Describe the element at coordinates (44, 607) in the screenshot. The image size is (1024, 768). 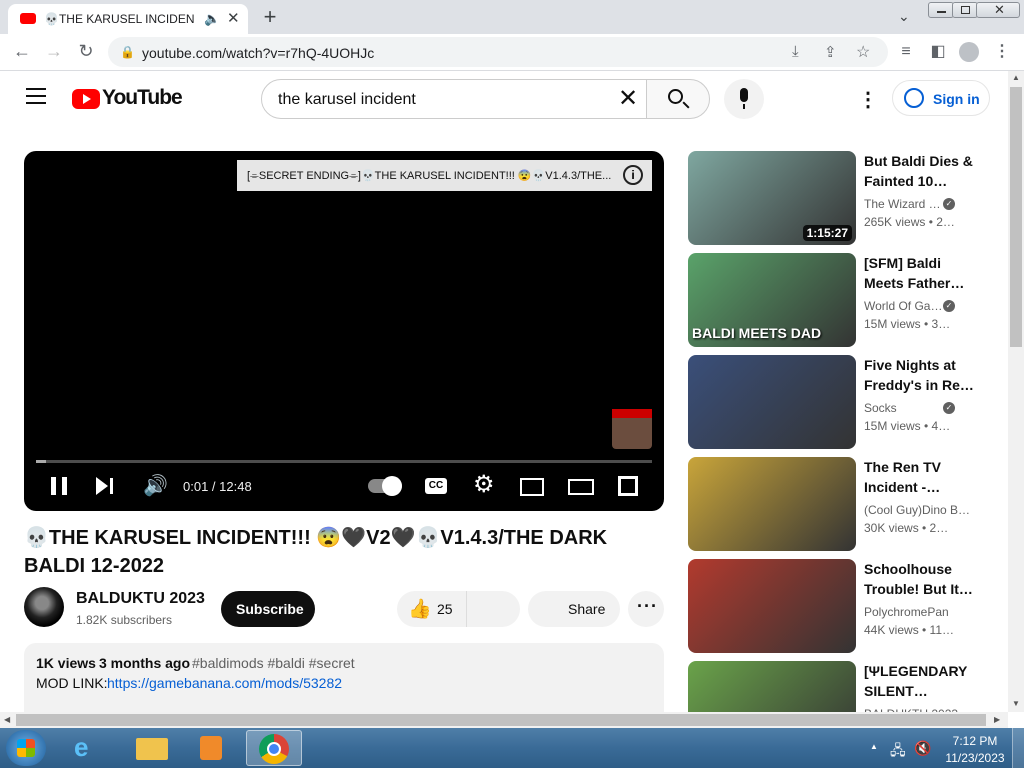
I see `channel-avatar` at that location.